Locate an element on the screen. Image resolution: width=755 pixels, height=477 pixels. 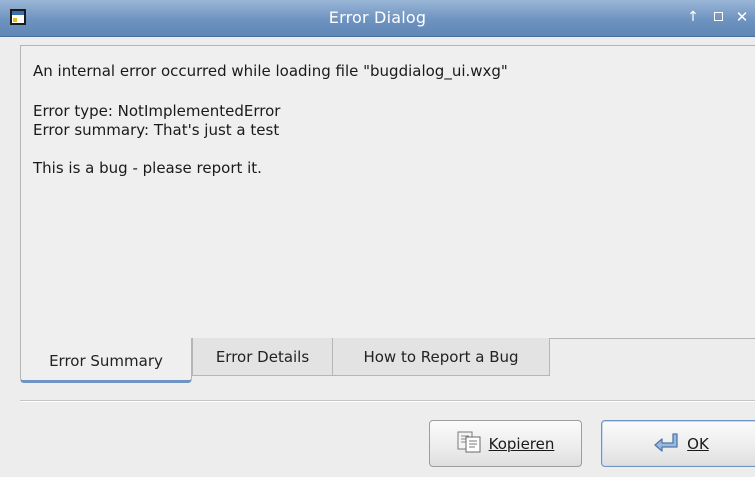
tab-error-summary: Error Summary is located at coordinates (106, 360).